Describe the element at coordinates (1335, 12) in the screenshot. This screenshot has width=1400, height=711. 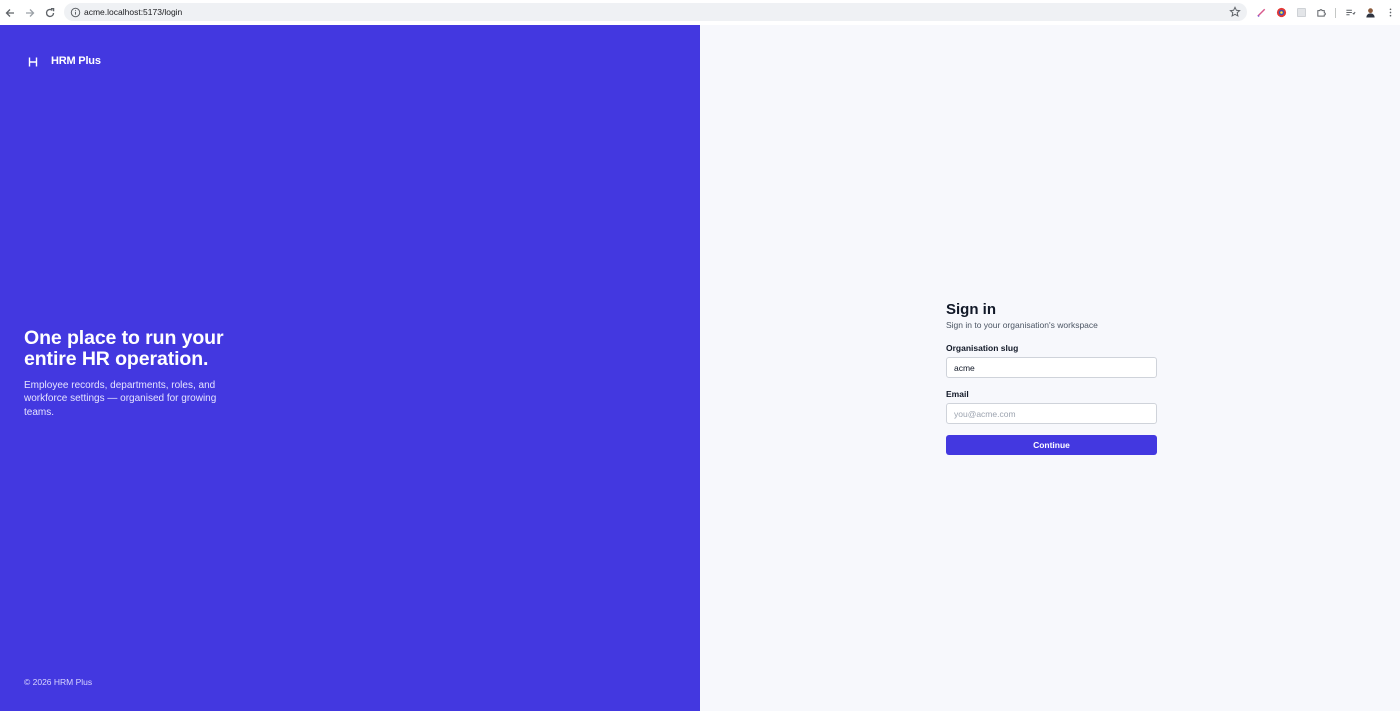
I see `toolbar-separator` at that location.